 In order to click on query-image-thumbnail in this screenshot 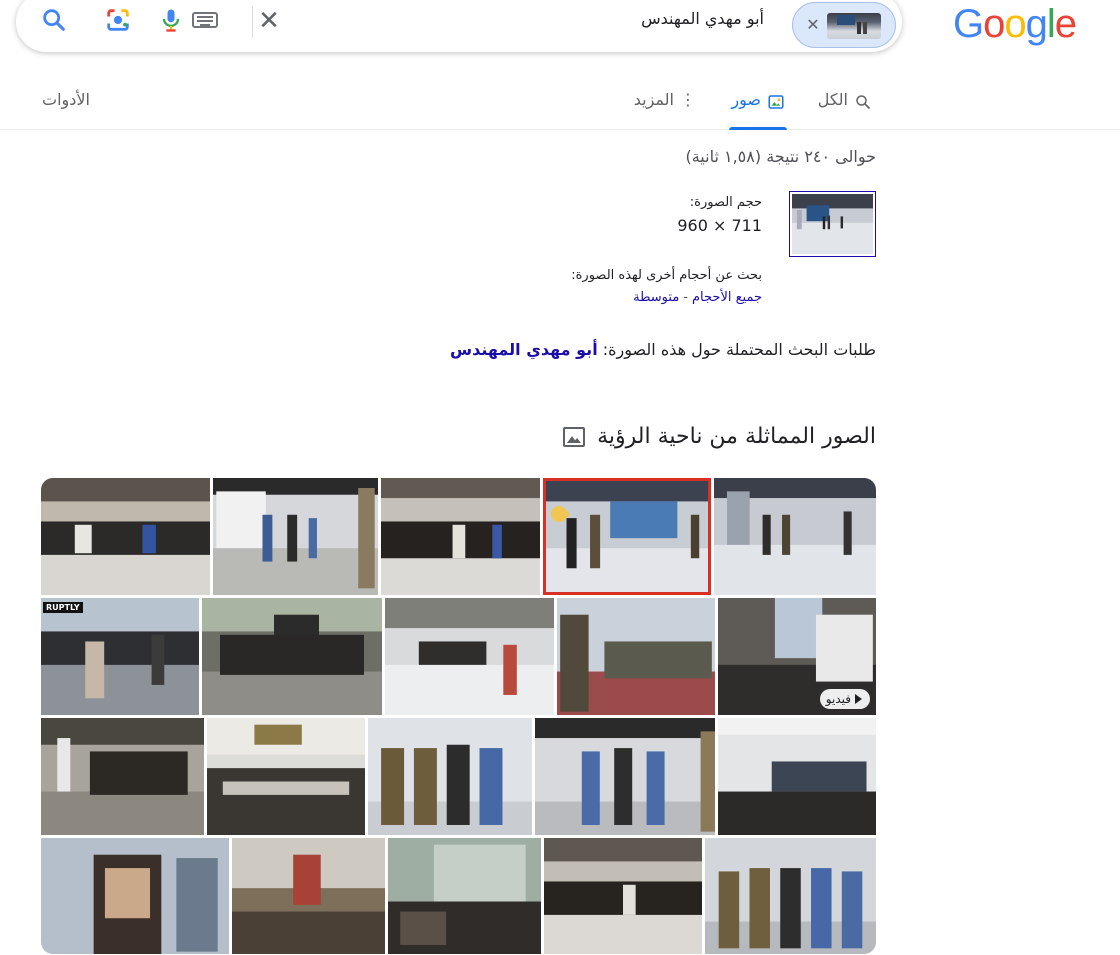, I will do `click(854, 26)`.